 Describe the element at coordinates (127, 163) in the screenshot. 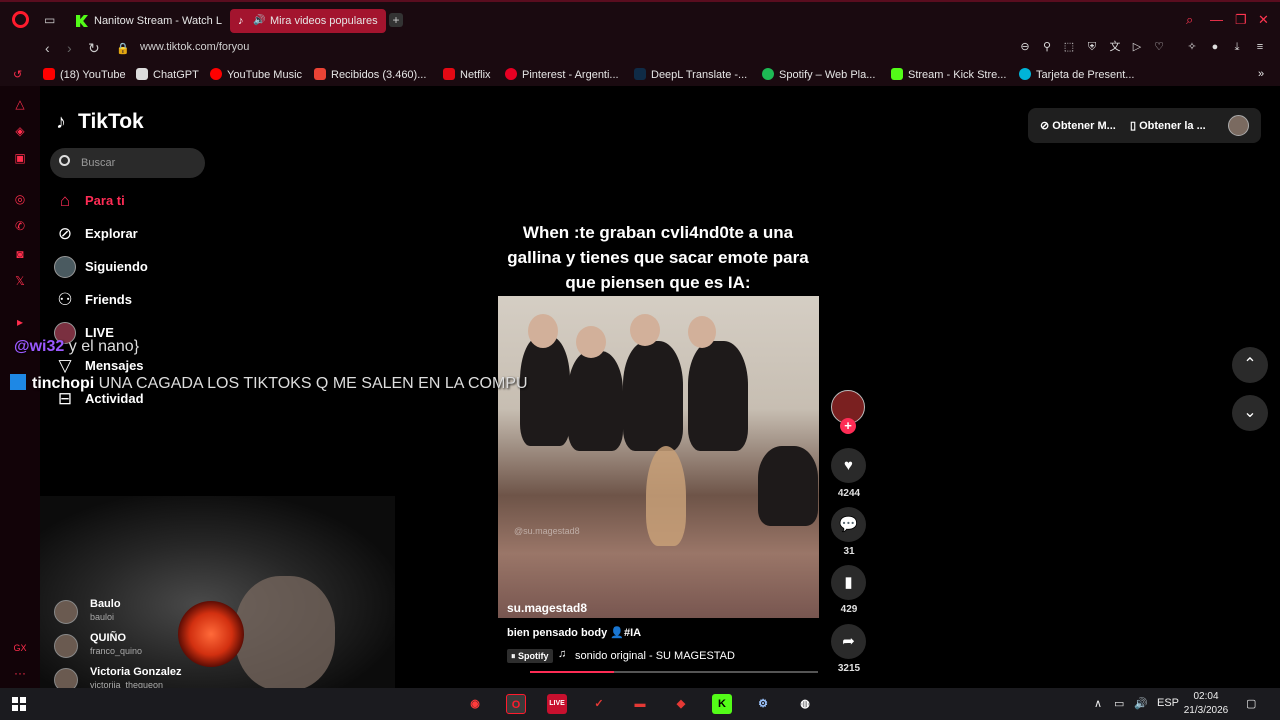

I see `search-input: Buscar` at that location.